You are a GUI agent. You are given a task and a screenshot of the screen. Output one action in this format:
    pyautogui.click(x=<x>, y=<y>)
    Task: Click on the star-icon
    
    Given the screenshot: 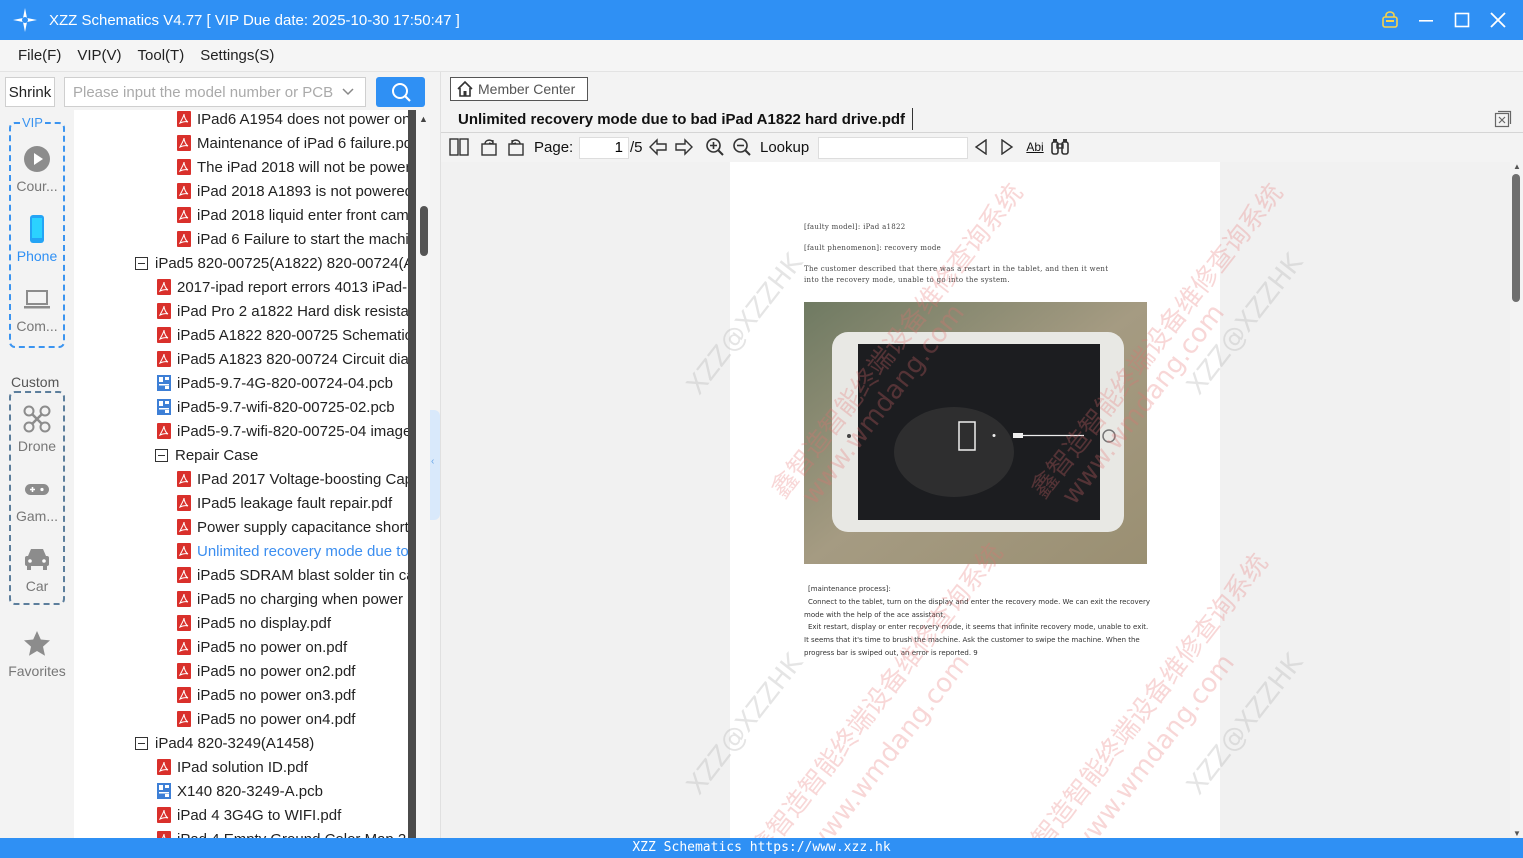 What is the action you would take?
    pyautogui.click(x=37, y=643)
    